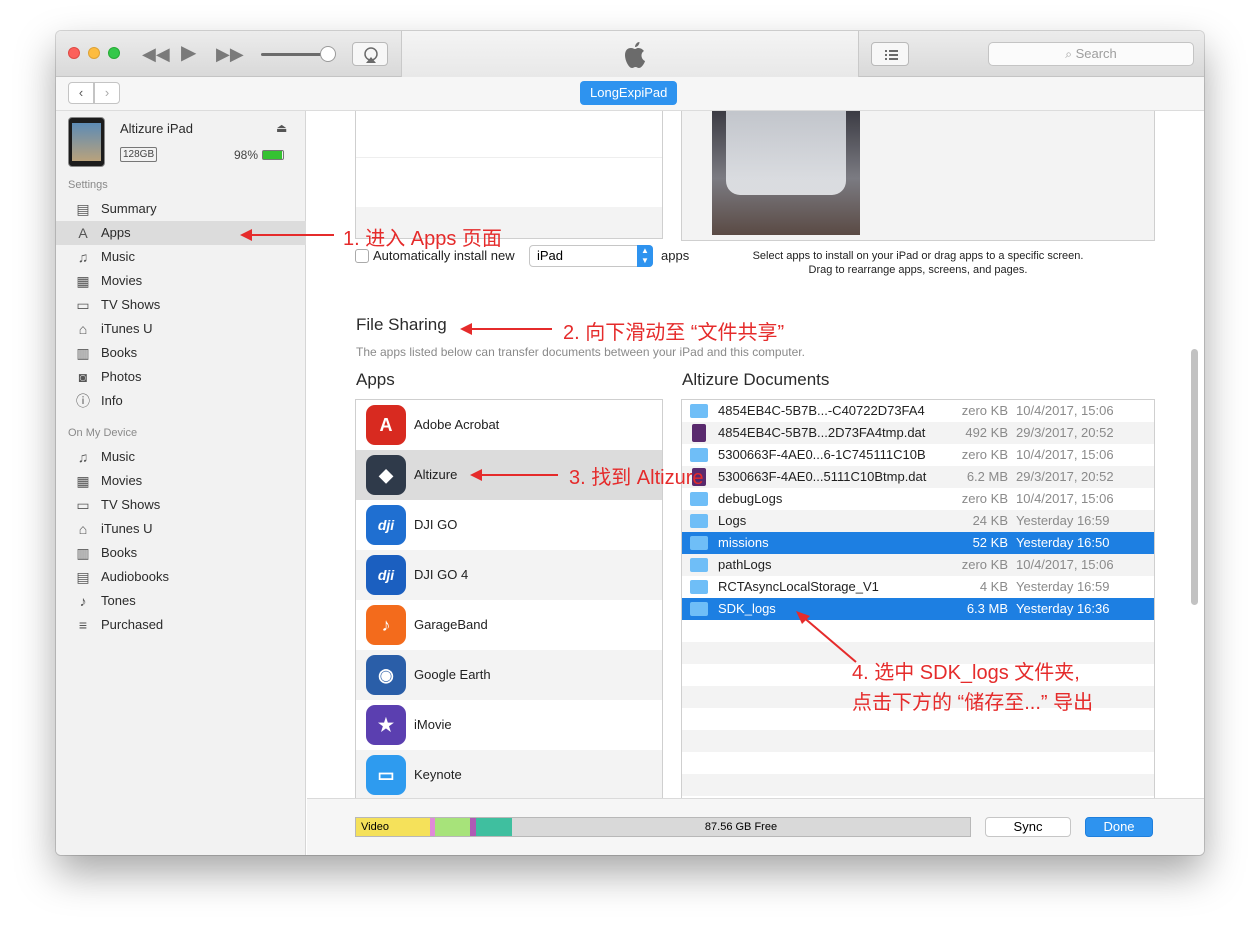 Image resolution: width=1260 pixels, height=935 pixels. I want to click on document-name: debugLogs, so click(750, 498).